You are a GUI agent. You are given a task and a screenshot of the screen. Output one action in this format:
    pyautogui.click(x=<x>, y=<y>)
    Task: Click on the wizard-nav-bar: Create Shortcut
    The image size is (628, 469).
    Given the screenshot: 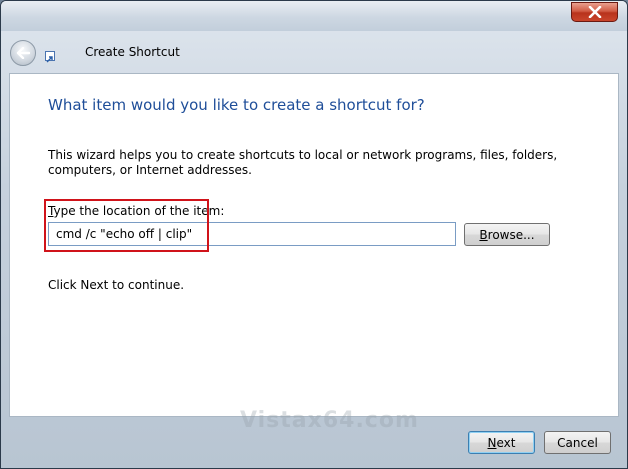 What is the action you would take?
    pyautogui.click(x=314, y=52)
    